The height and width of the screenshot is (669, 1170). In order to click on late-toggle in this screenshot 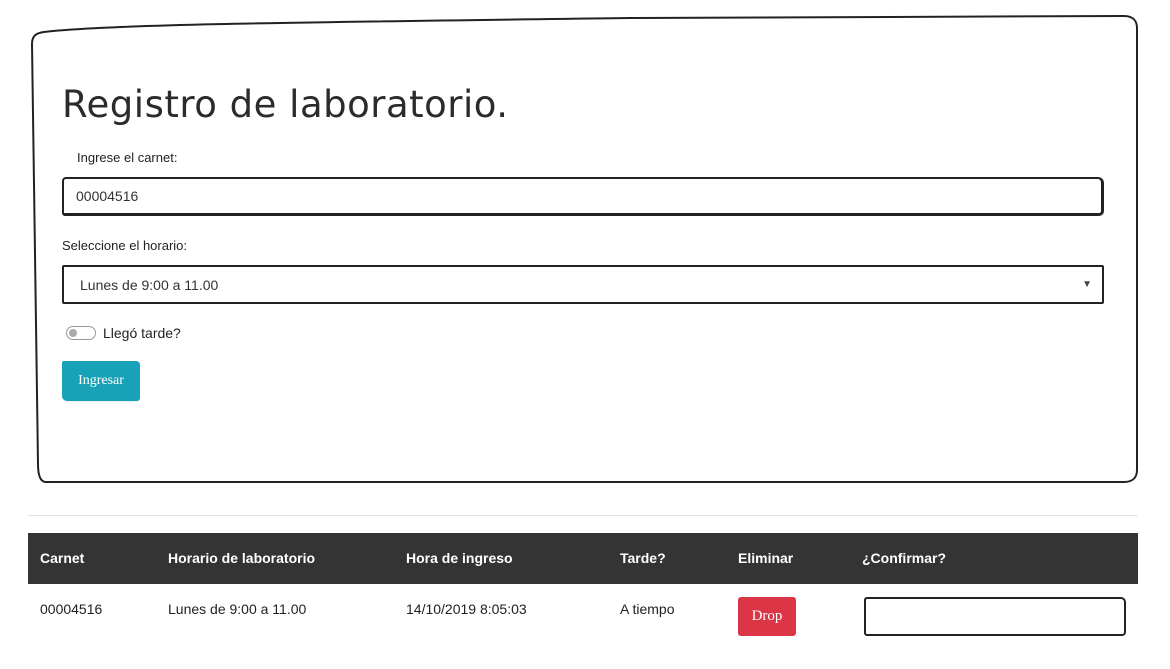, I will do `click(81, 333)`.